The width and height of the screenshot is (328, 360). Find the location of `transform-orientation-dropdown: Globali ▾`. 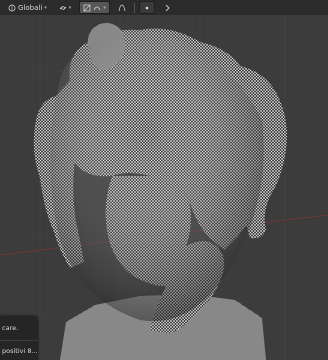

transform-orientation-dropdown: Globali ▾ is located at coordinates (27, 7).